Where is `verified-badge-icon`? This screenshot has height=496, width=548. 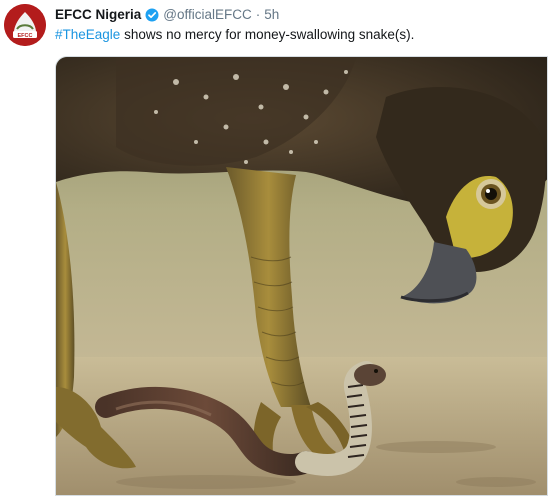
verified-badge-icon is located at coordinates (152, 15).